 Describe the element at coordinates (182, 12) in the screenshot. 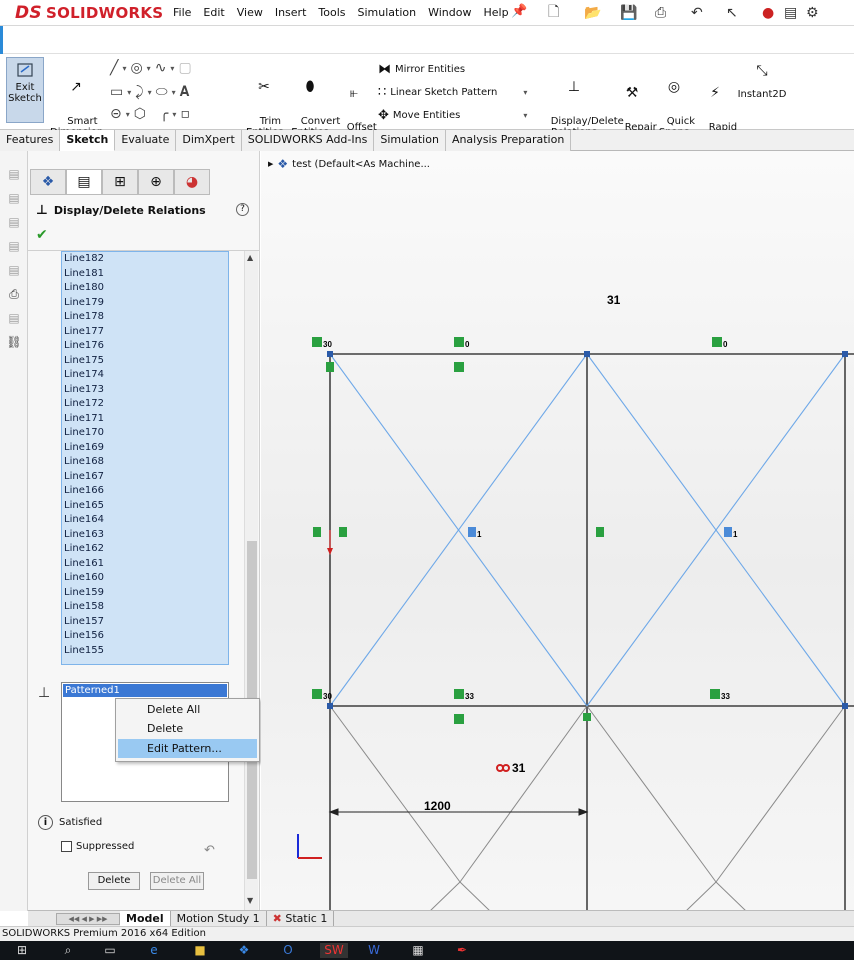

I see `menu-file: File` at that location.